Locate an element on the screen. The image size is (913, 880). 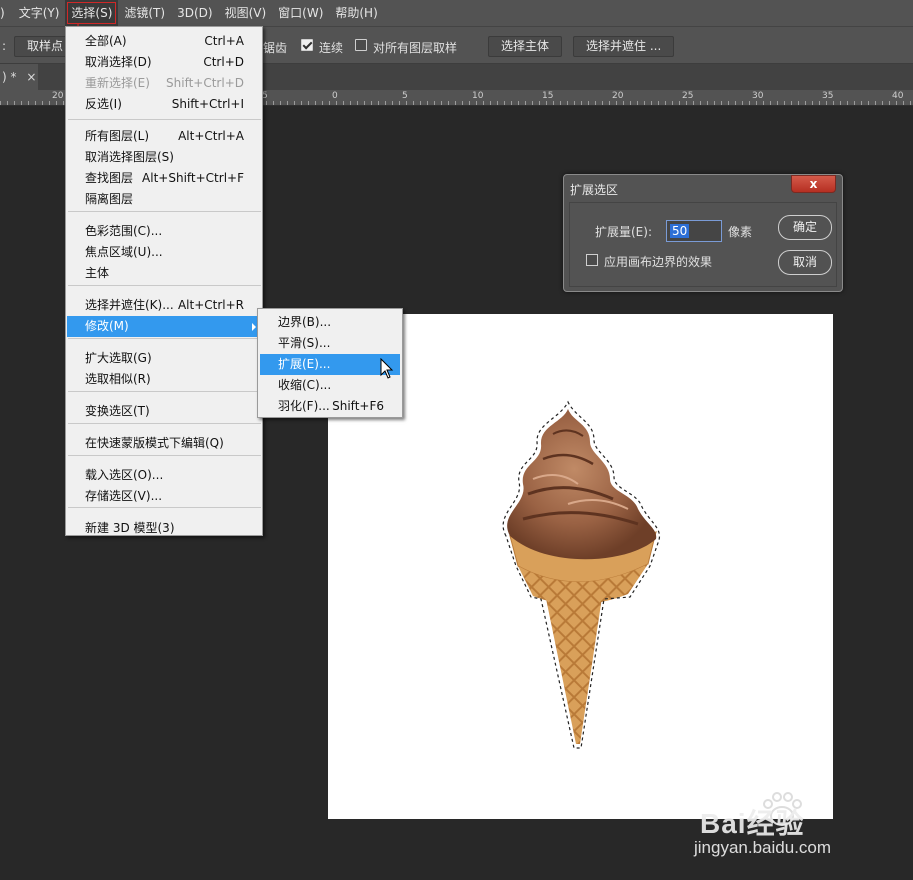
select-menu-item: 新建 3D 模型(3) is located at coordinates (164, 528).